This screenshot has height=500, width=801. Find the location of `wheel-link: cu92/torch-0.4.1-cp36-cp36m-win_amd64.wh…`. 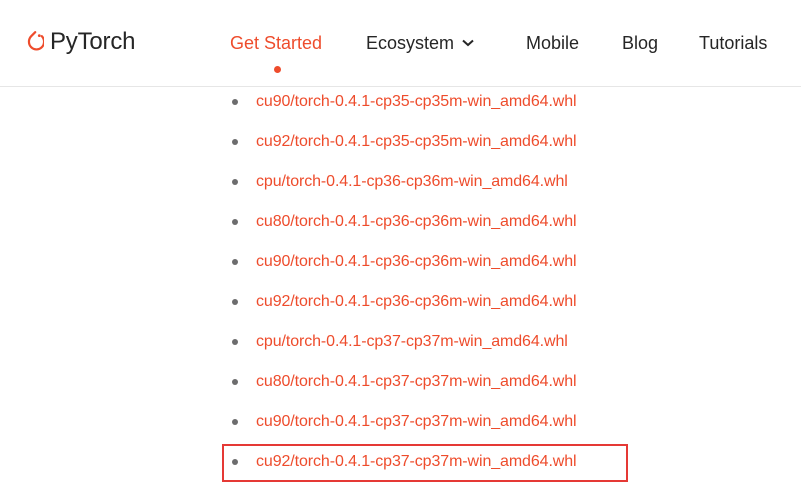

wheel-link: cu92/torch-0.4.1-cp36-cp36m-win_amd64.wh… is located at coordinates (416, 302).